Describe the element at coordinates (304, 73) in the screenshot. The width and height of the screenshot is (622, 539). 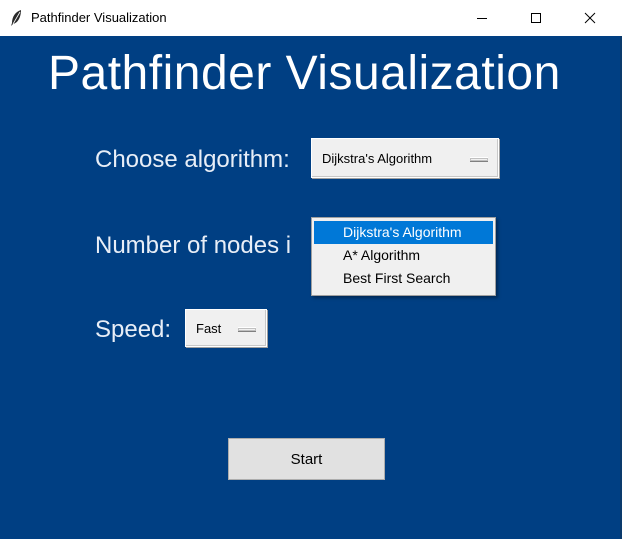
I see `page-title: Pathfinder Visualization` at that location.